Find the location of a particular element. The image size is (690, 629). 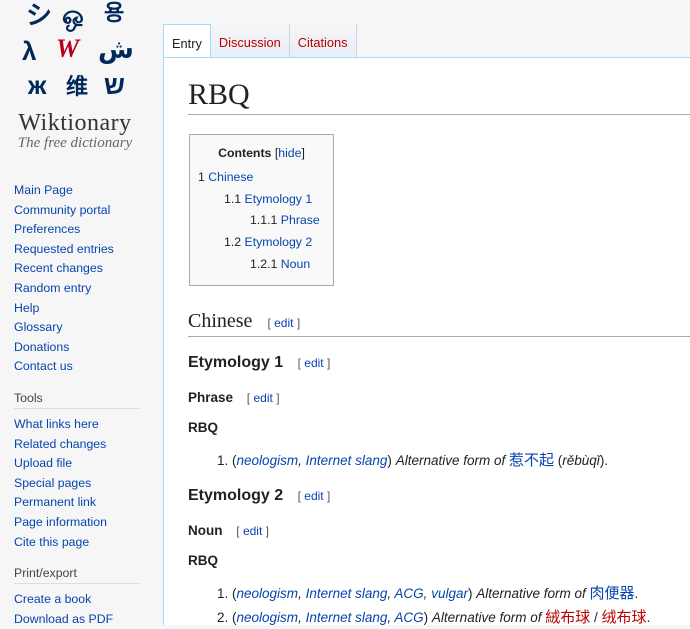

toc-item-noun: 1.2.1 Noun is located at coordinates (280, 264).